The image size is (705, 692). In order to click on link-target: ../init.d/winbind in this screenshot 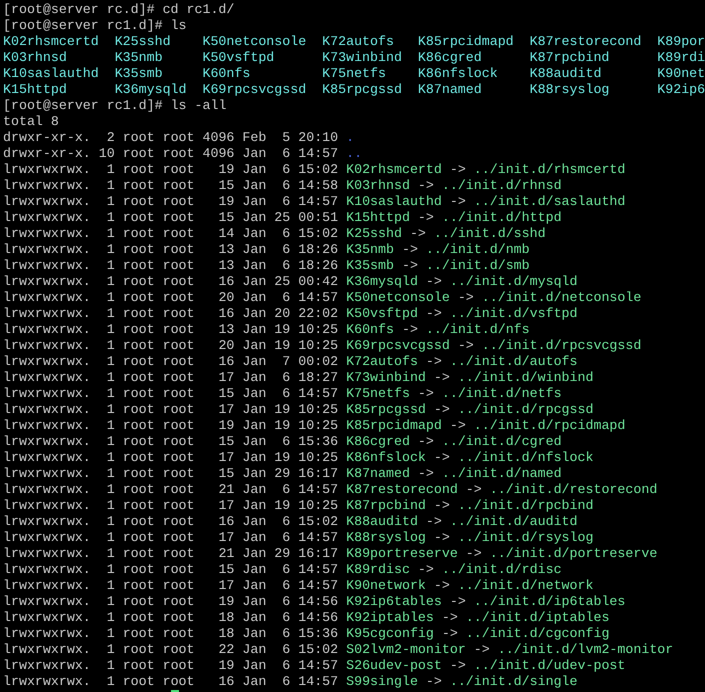, I will do `click(526, 378)`.